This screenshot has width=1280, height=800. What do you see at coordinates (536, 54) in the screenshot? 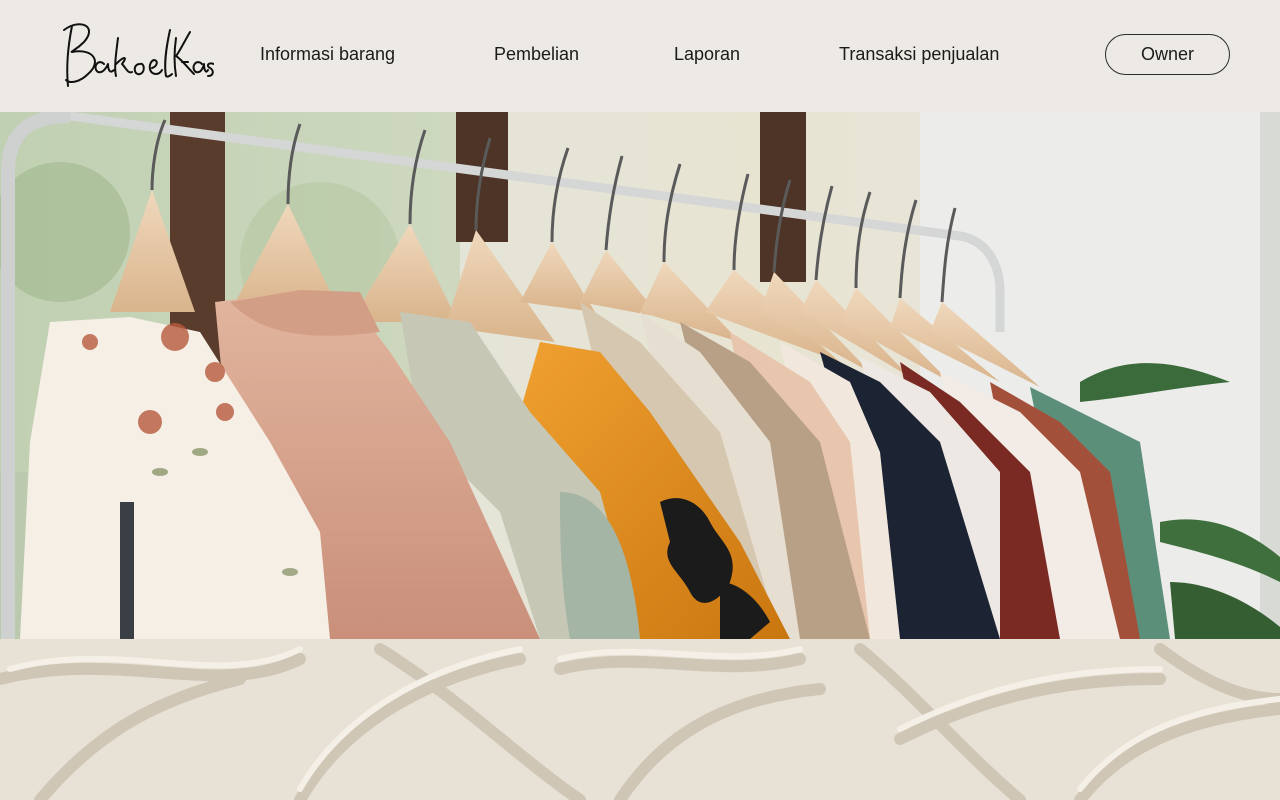
I see `nav-pembelian: Pembelian` at bounding box center [536, 54].